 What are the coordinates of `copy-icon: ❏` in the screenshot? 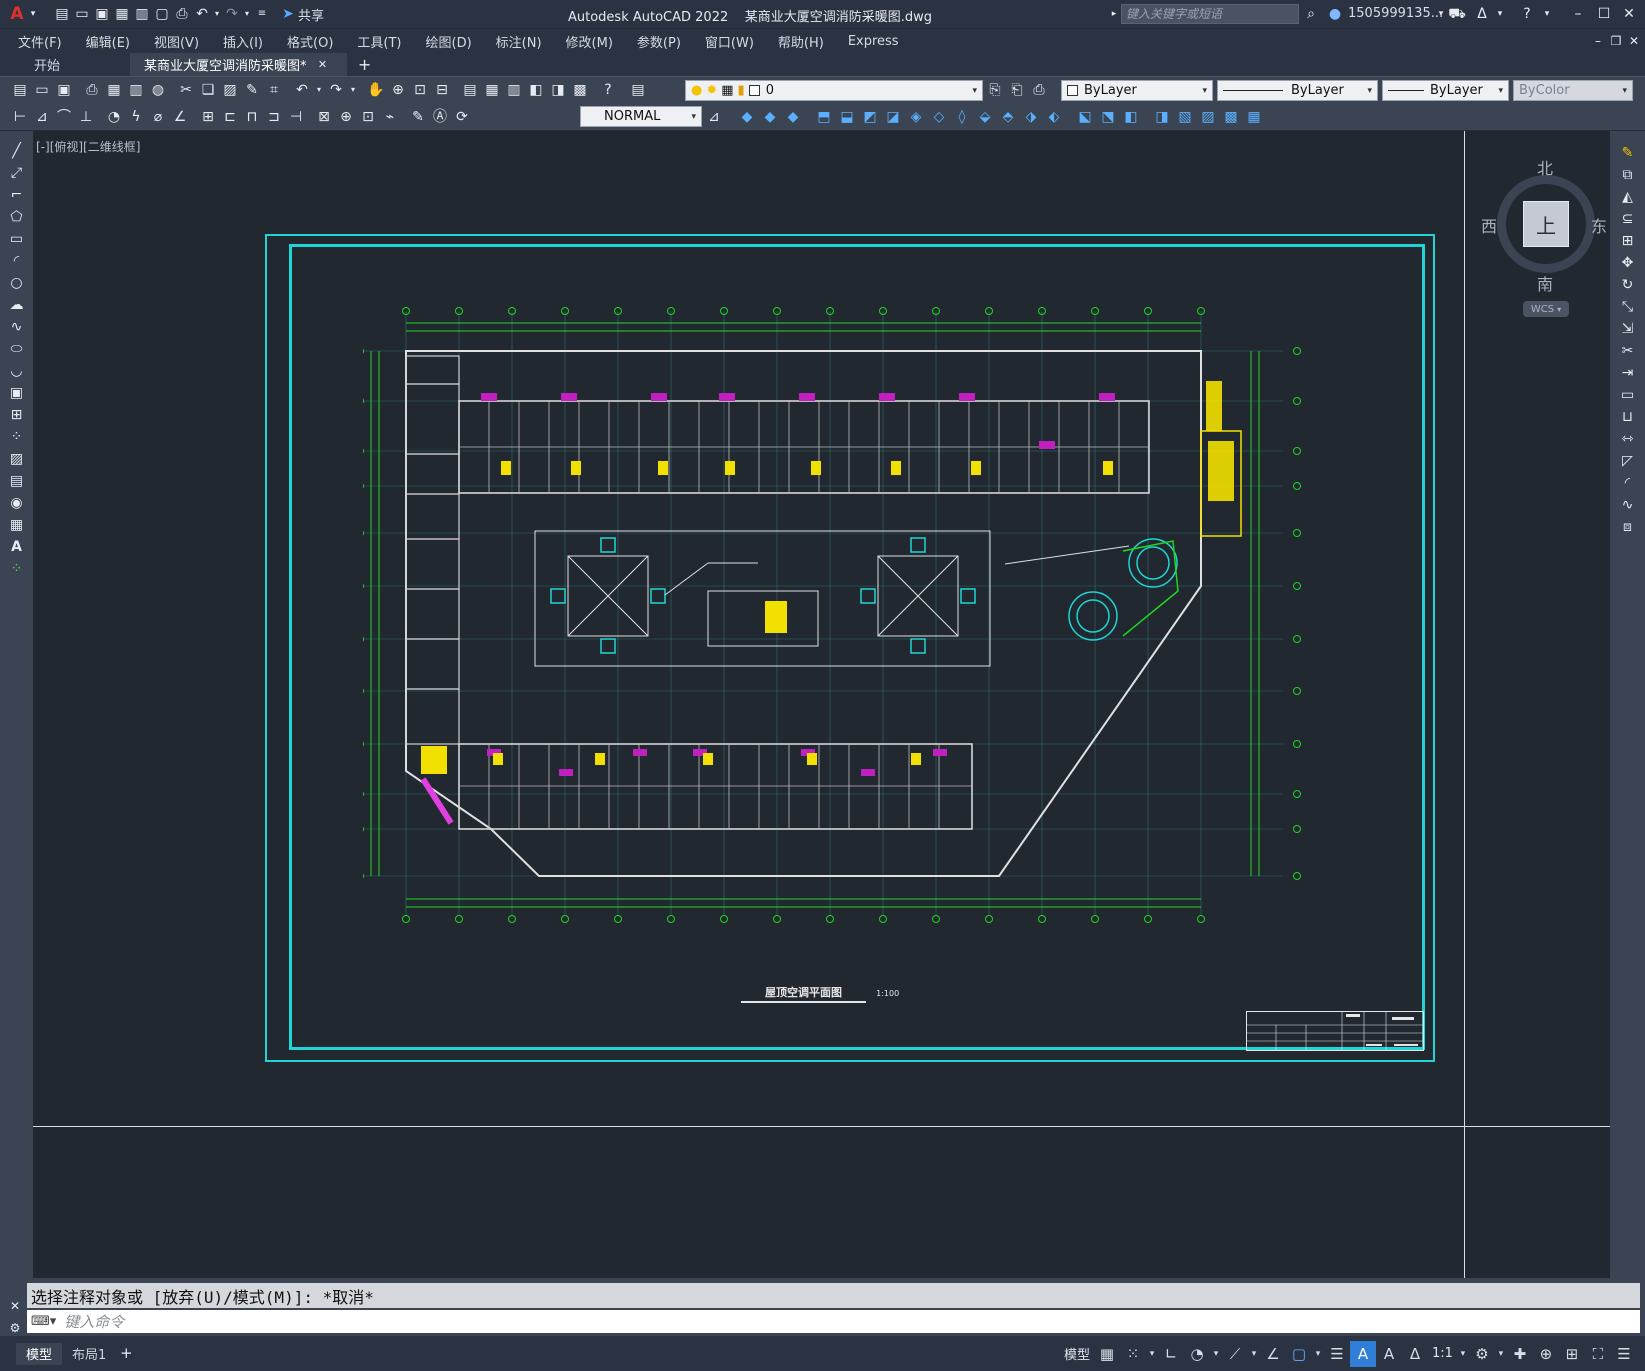 It's located at (208, 90).